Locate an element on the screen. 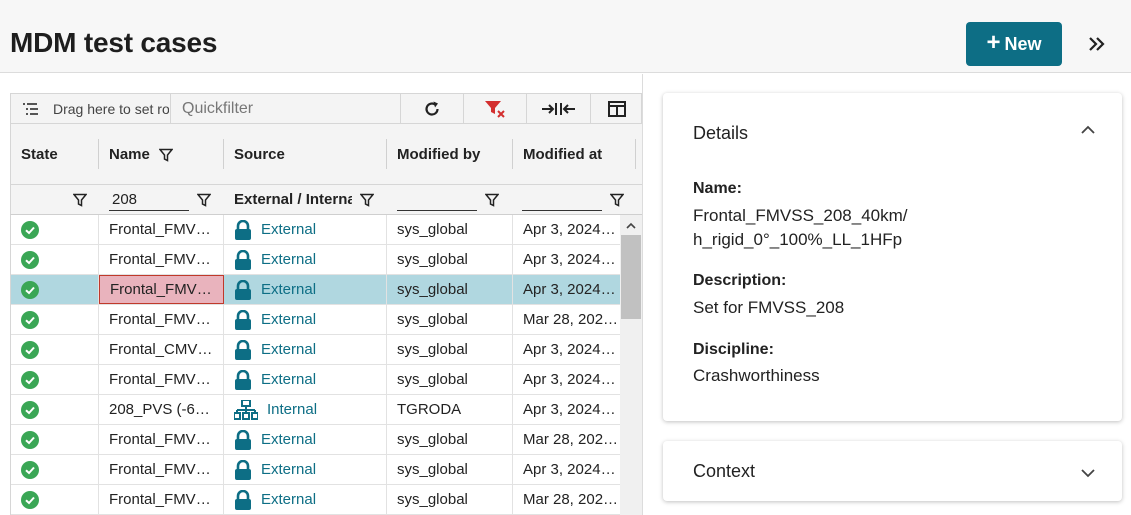 The height and width of the screenshot is (515, 1131). modified-by-cell: sys_global is located at coordinates (450, 379).